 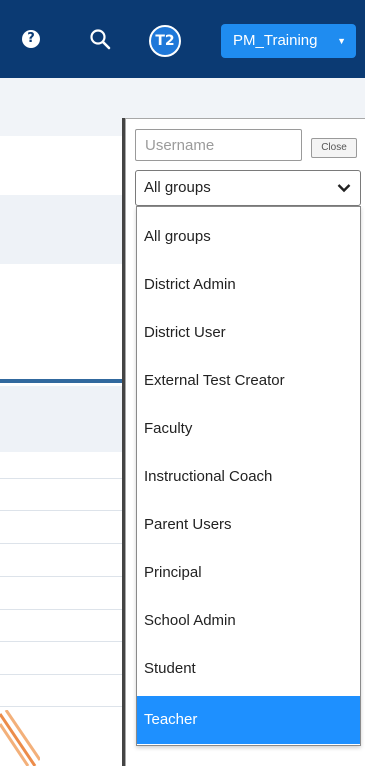 I want to click on top-navigation-bar: ? T2 PM_Training ▼, so click(x=182, y=39).